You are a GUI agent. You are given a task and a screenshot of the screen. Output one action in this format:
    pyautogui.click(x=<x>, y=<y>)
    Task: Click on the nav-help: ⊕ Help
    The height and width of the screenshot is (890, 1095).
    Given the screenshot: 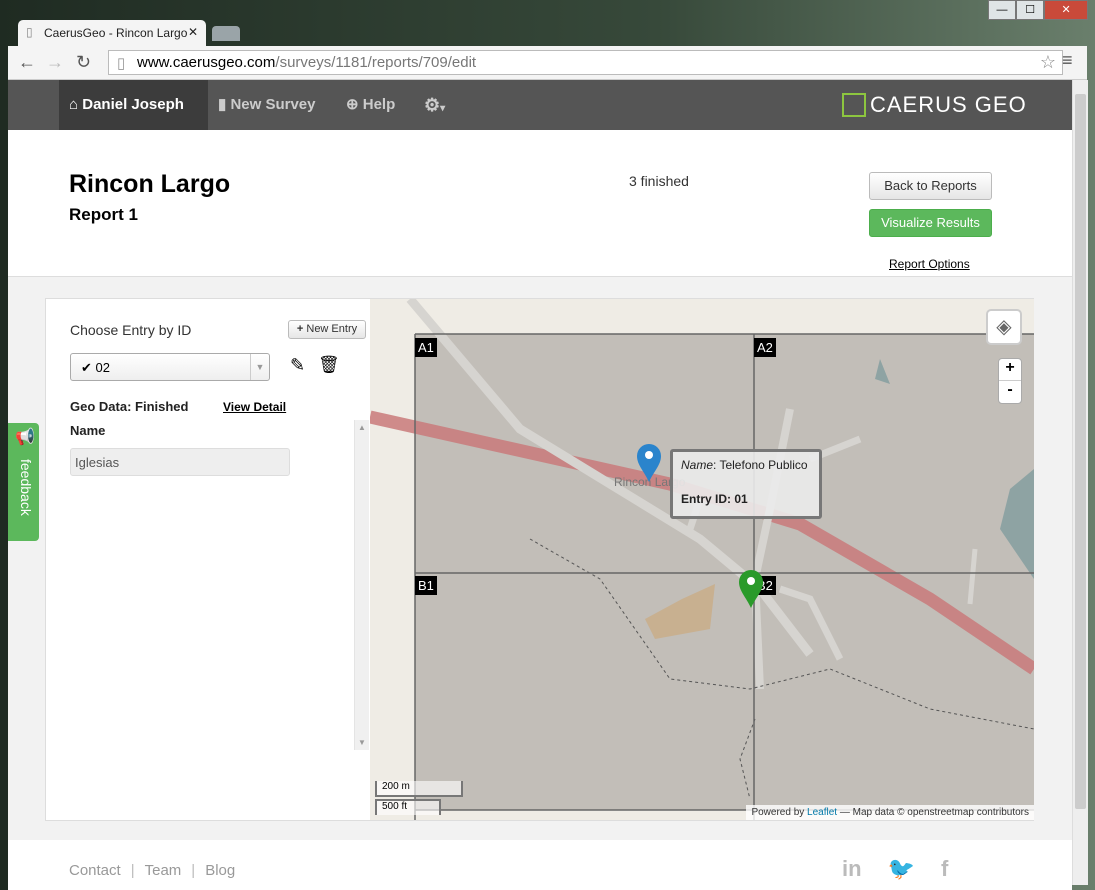 What is the action you would take?
    pyautogui.click(x=370, y=105)
    